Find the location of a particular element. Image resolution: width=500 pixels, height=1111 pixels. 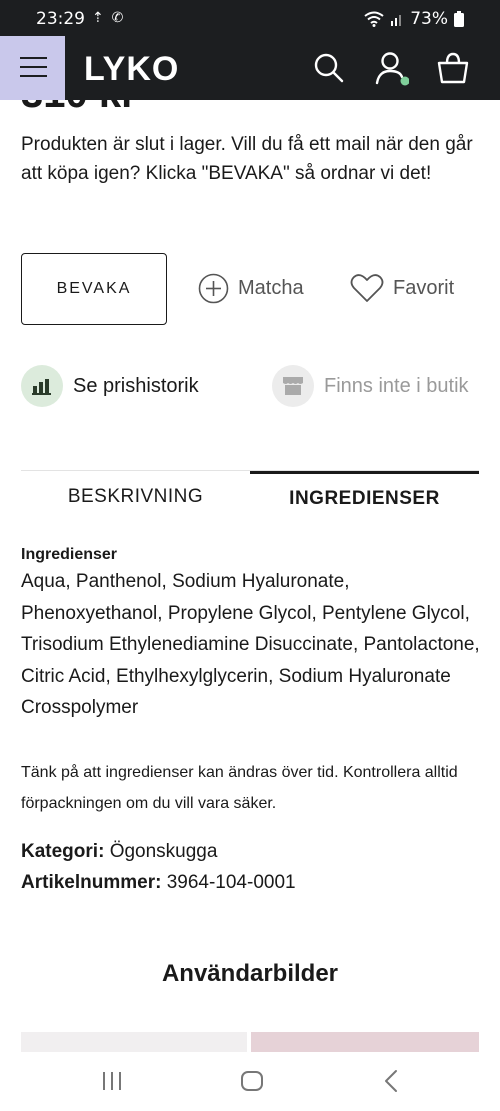

home-icon is located at coordinates (252, 1081).